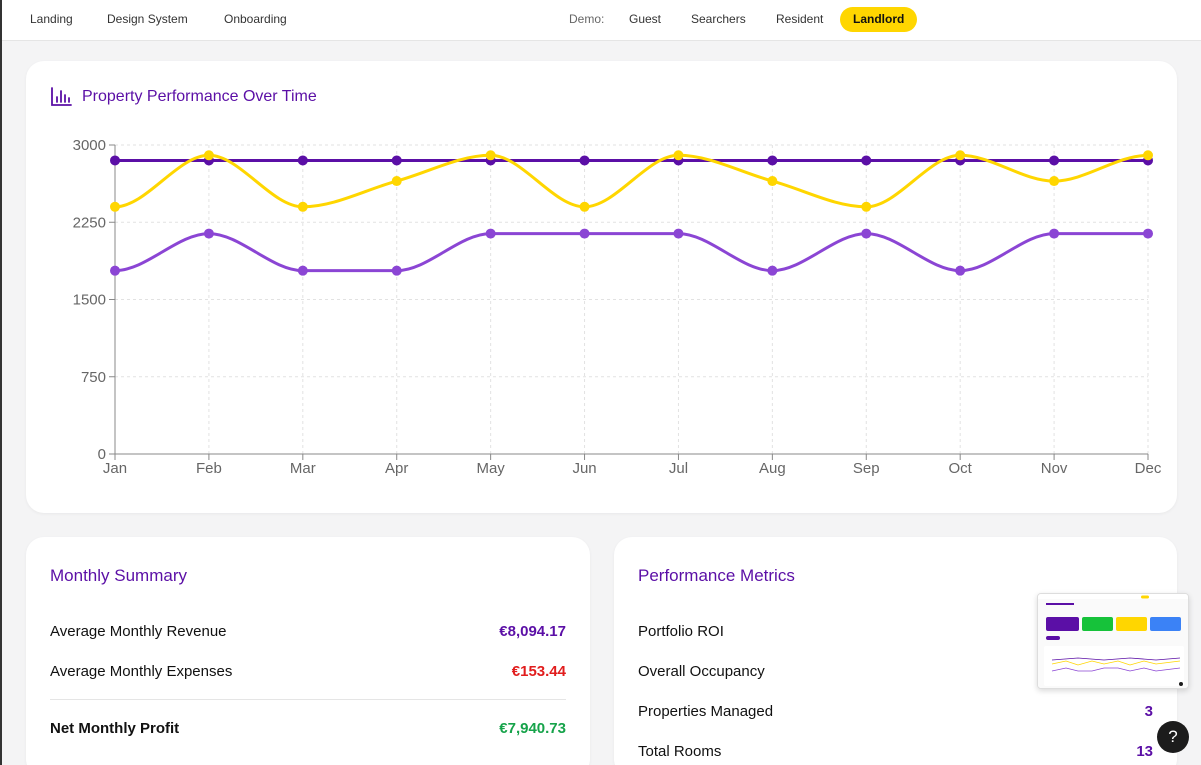  Describe the element at coordinates (701, 671) in the screenshot. I see `metric-label: Overall Occupancy` at that location.